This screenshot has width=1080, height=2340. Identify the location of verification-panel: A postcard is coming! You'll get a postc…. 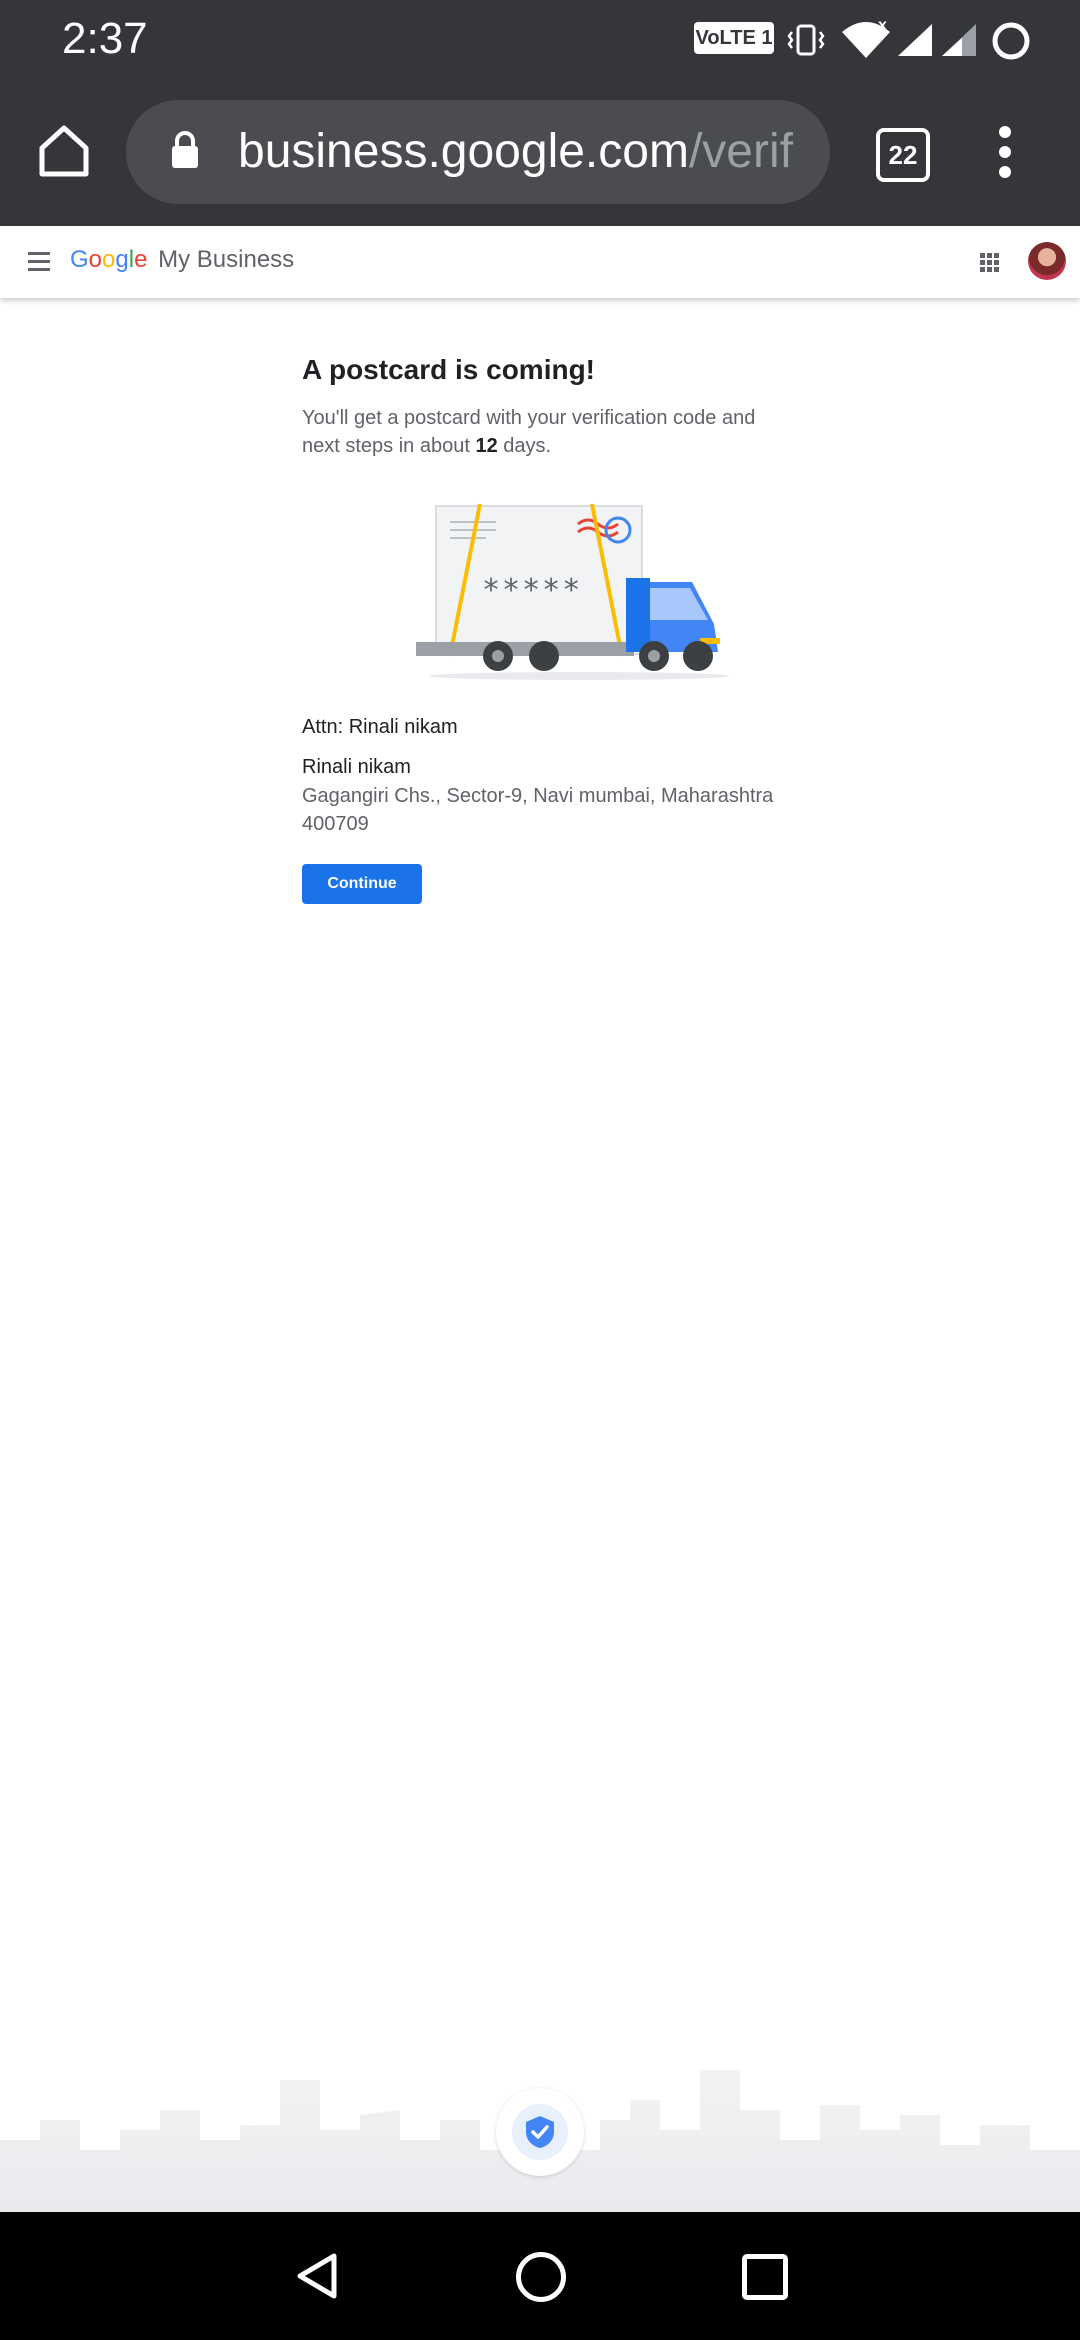
(542, 629).